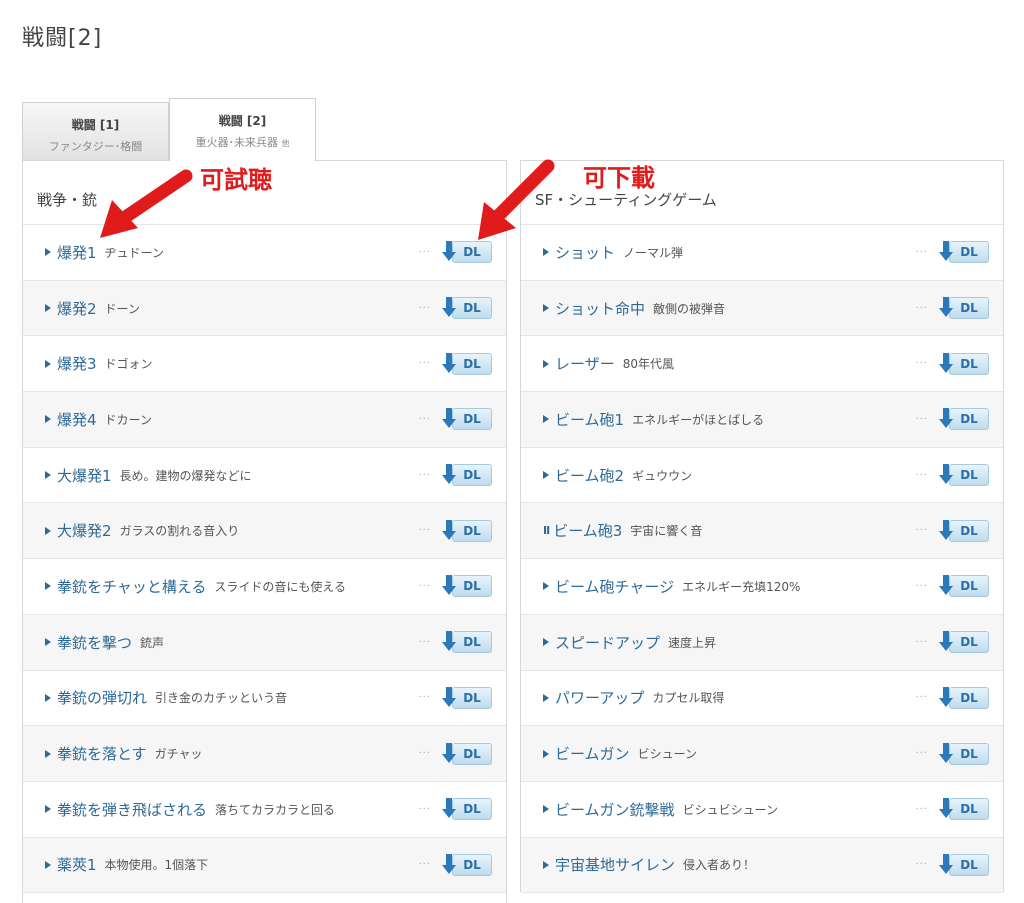  Describe the element at coordinates (599, 697) in the screenshot. I see `sound-name-link: パワーアップ` at that location.